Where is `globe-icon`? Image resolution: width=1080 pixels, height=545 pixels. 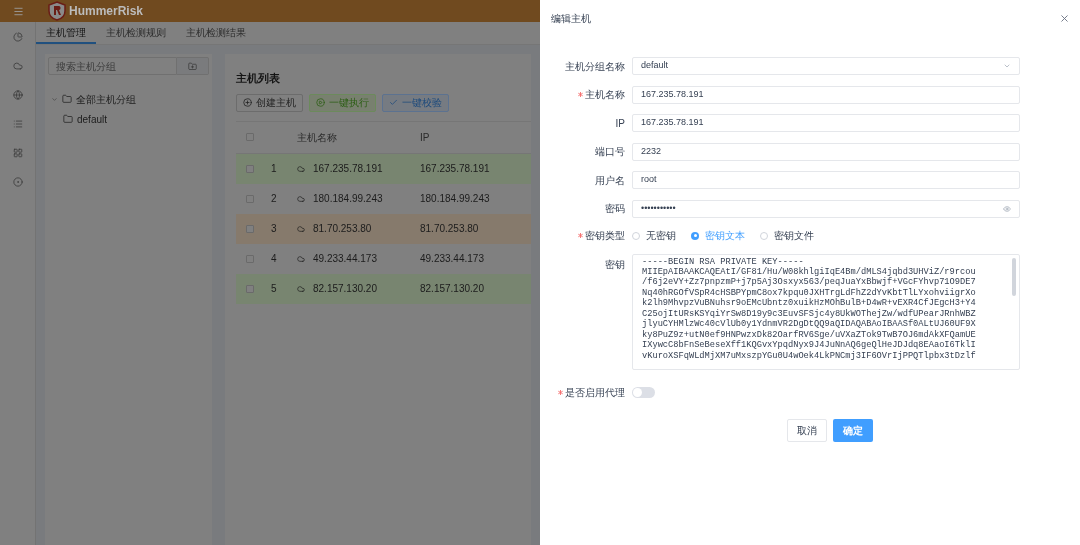
globe-icon is located at coordinates (17, 95).